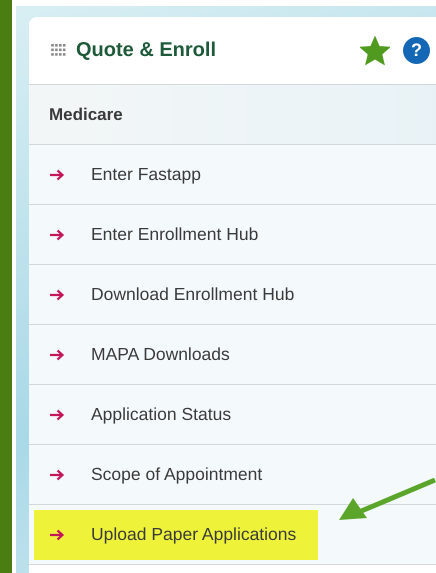 The image size is (436, 573). Describe the element at coordinates (146, 50) in the screenshot. I see `panel-title: Quote & Enroll` at that location.